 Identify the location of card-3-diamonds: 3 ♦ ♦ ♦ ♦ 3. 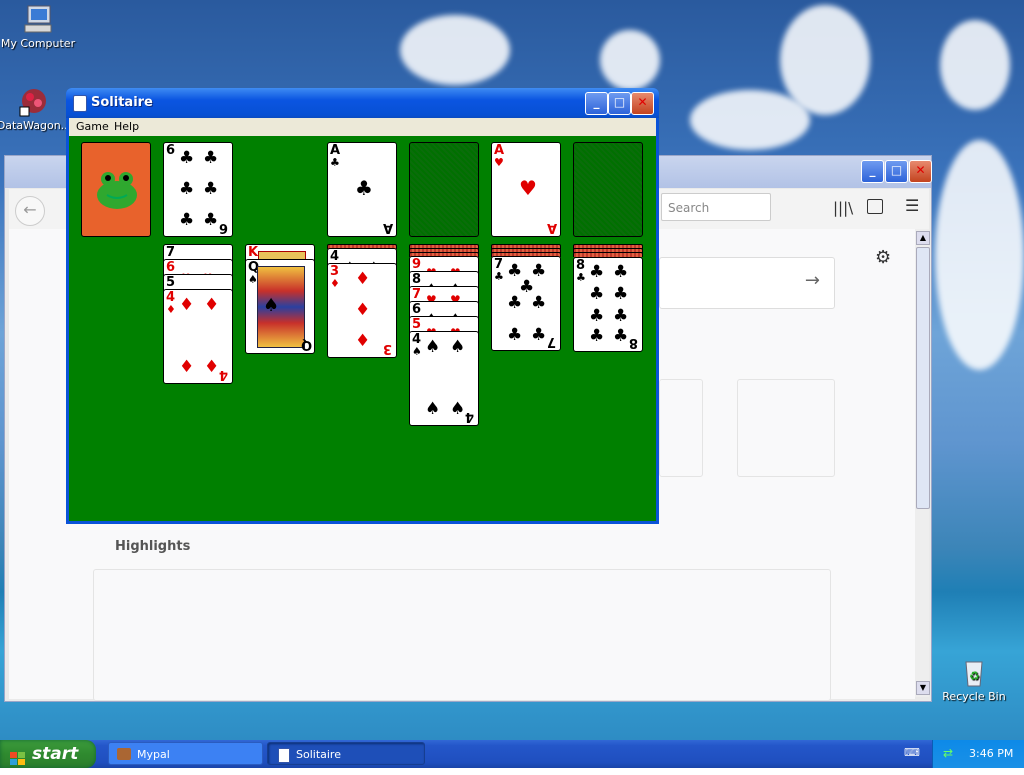
(362, 310).